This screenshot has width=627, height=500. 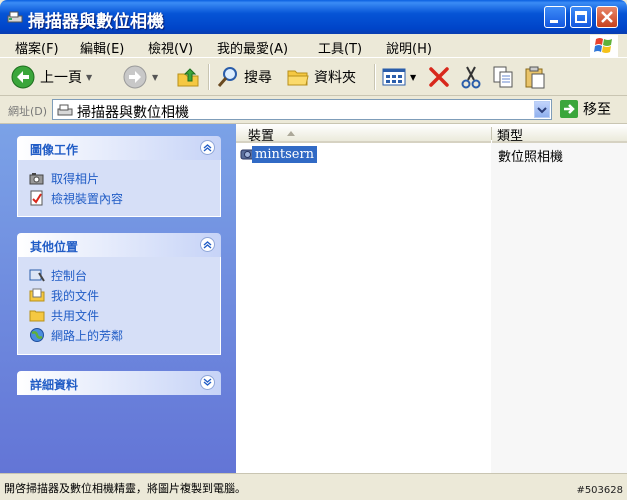 I want to click on back-button: 上一頁 ▼, so click(x=51, y=77).